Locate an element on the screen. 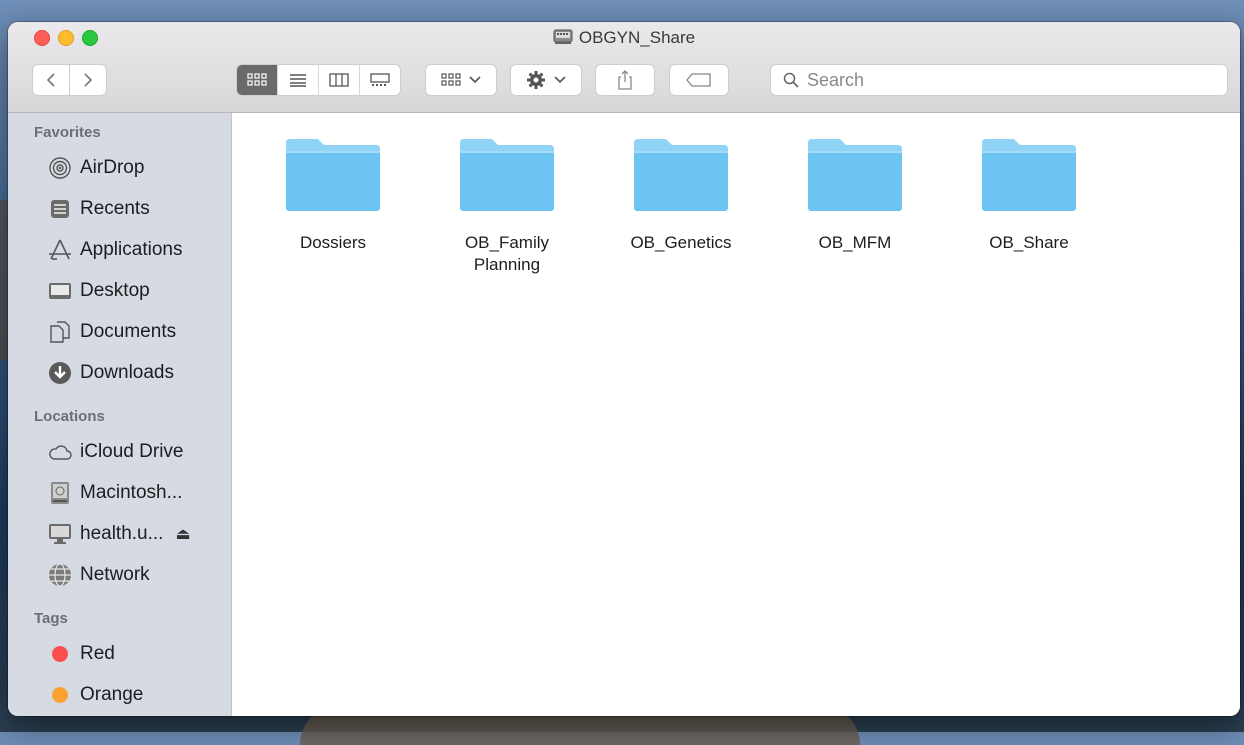 The width and height of the screenshot is (1244, 745). view-mode-selector is located at coordinates (318, 80).